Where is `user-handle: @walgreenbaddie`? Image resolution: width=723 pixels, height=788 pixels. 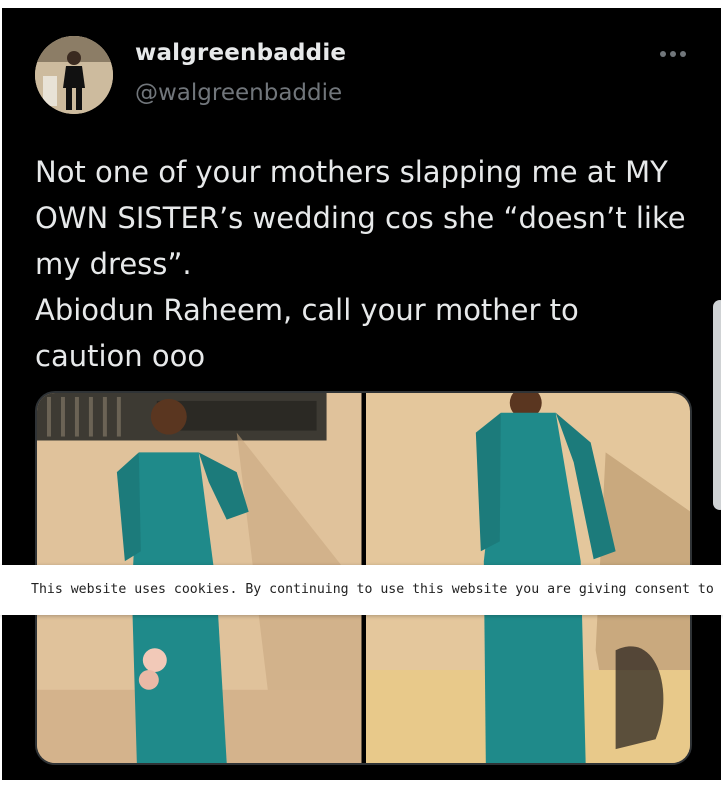
user-handle: @walgreenbaddie is located at coordinates (238, 93).